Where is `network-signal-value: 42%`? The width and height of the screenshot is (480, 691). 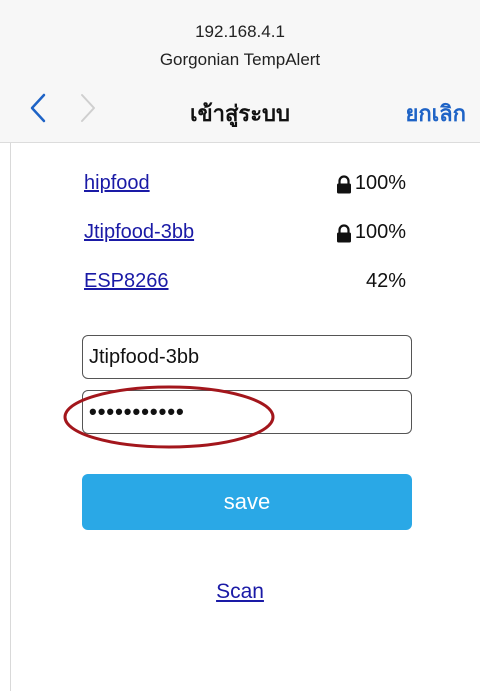 network-signal-value: 42% is located at coordinates (385, 281).